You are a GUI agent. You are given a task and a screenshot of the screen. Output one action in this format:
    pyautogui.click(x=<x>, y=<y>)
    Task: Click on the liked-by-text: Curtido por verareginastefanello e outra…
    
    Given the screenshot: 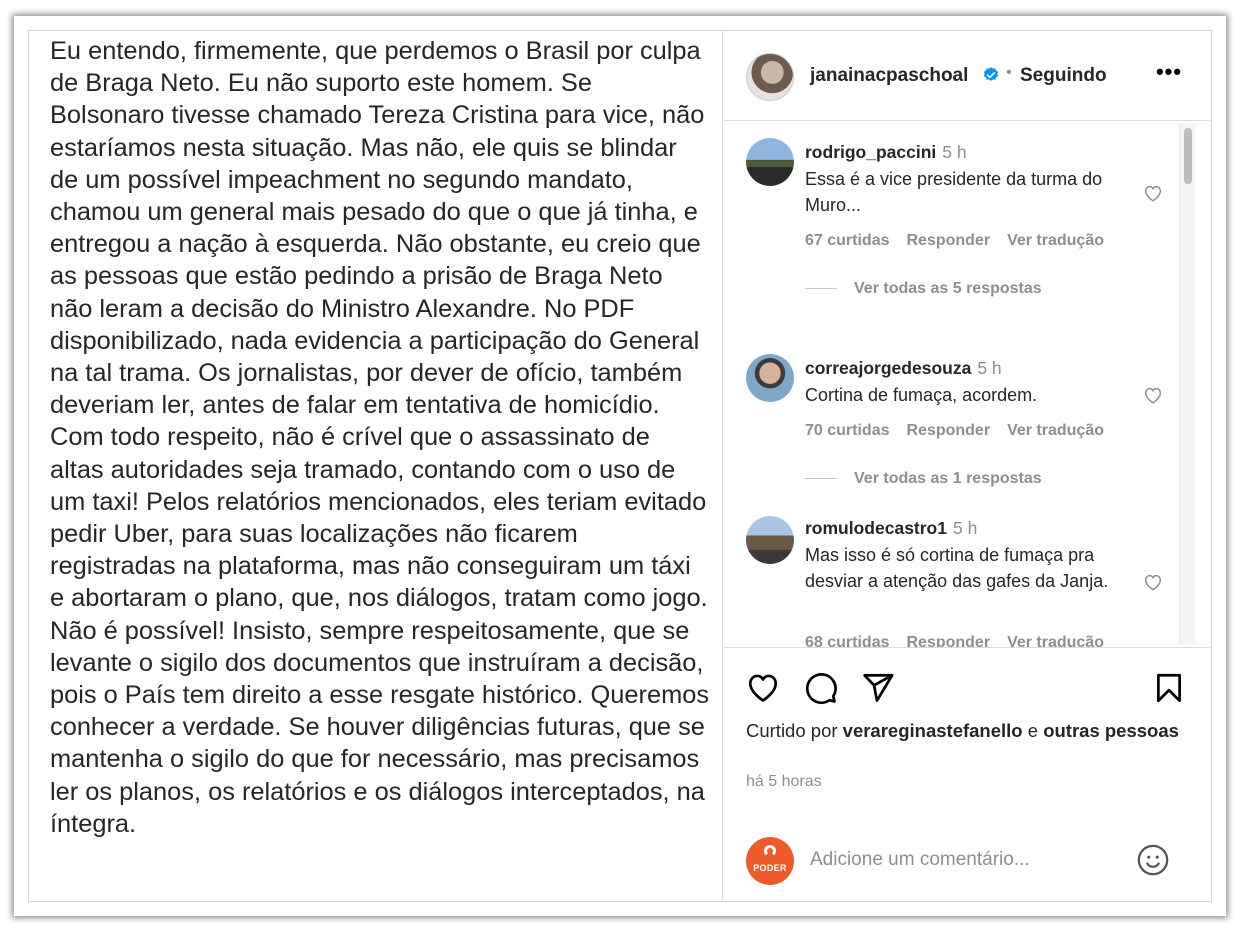 What is the action you would take?
    pyautogui.click(x=966, y=730)
    